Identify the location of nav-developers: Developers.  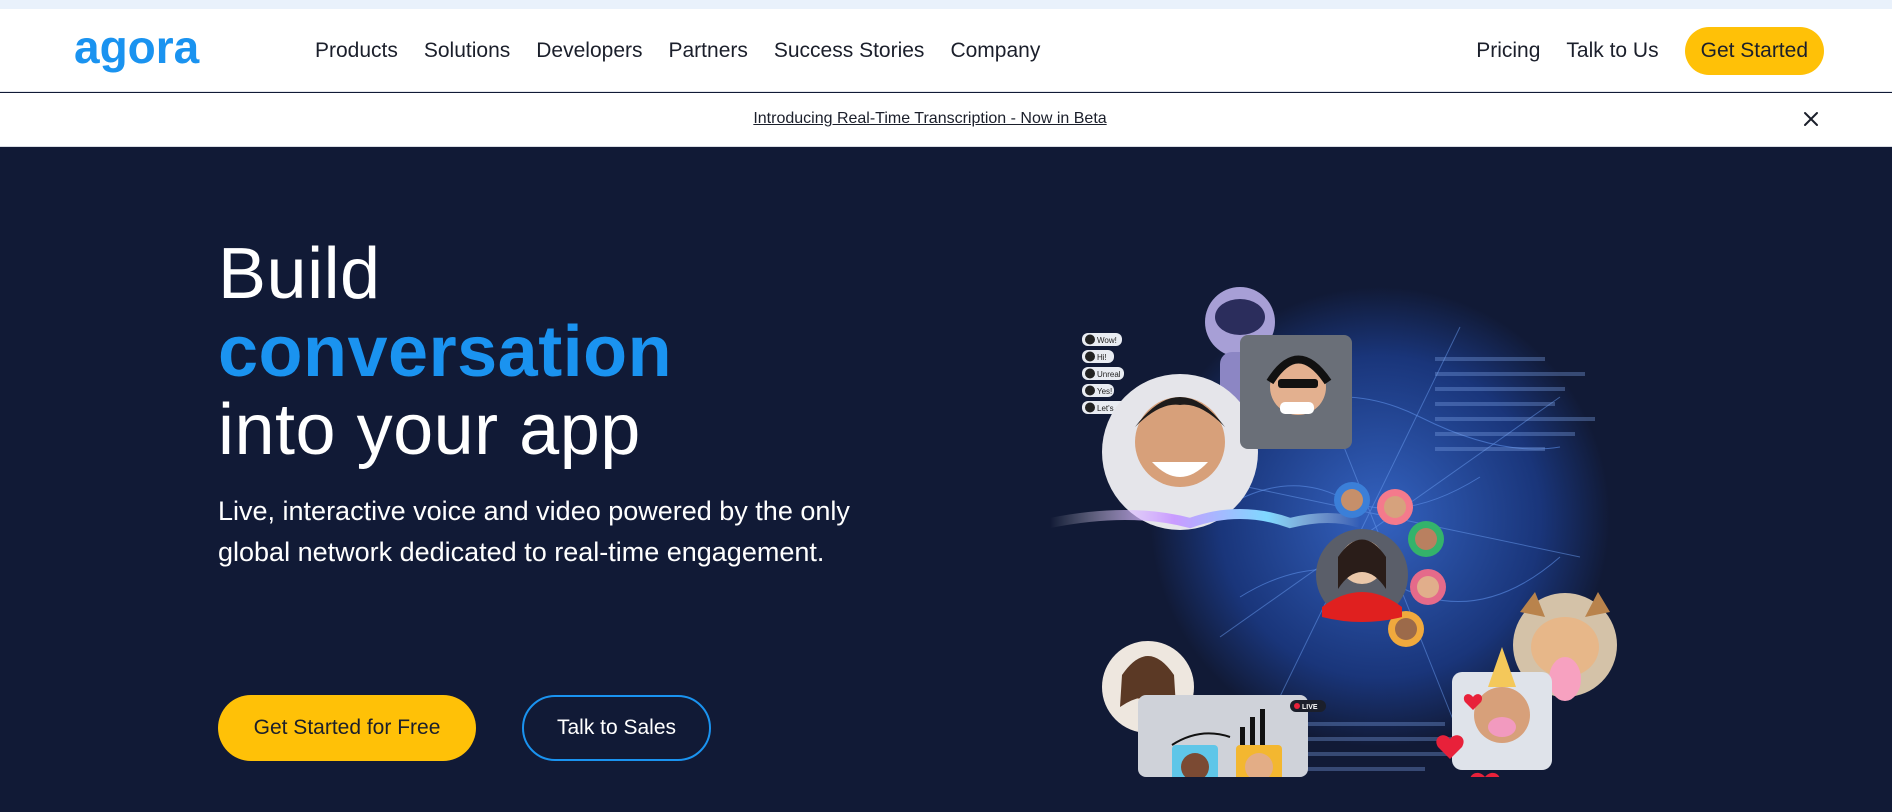
(589, 51).